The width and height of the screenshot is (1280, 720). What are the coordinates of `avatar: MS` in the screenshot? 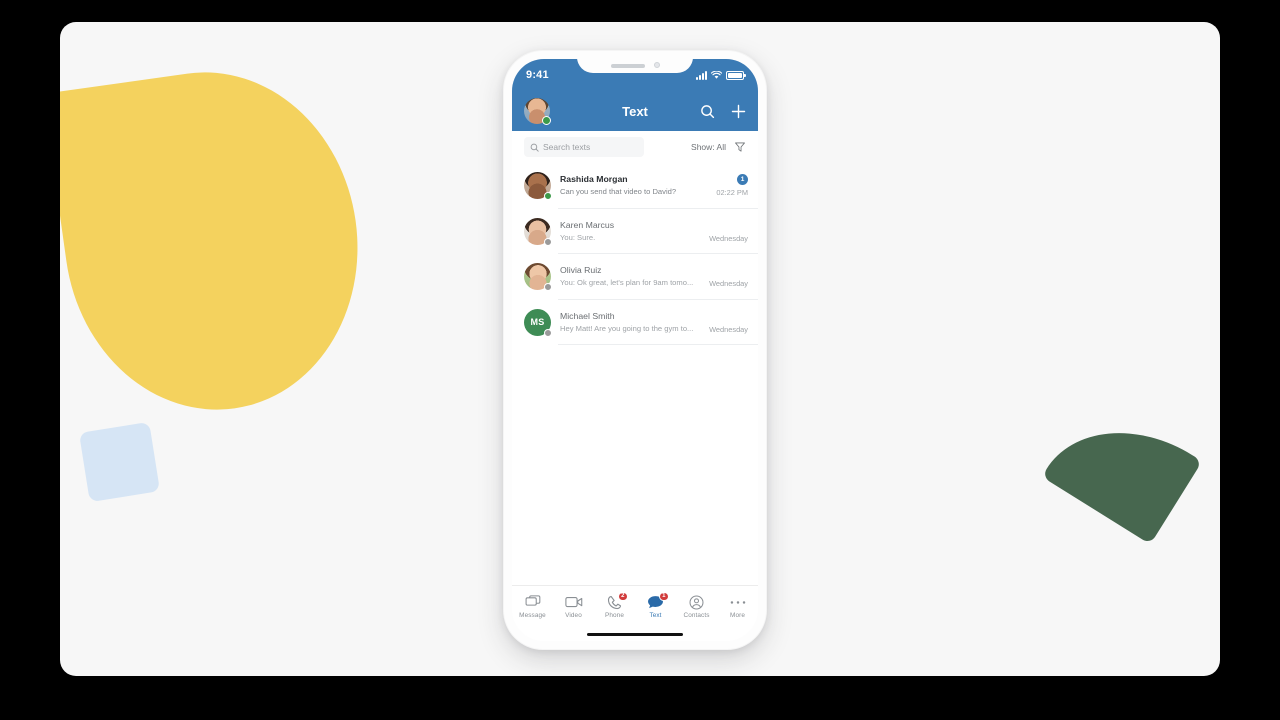 It's located at (538, 322).